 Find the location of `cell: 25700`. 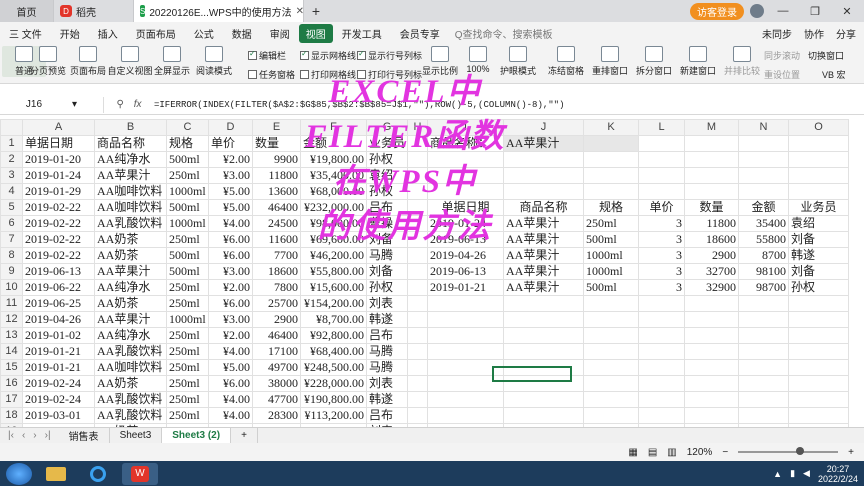

cell: 25700 is located at coordinates (276, 303).